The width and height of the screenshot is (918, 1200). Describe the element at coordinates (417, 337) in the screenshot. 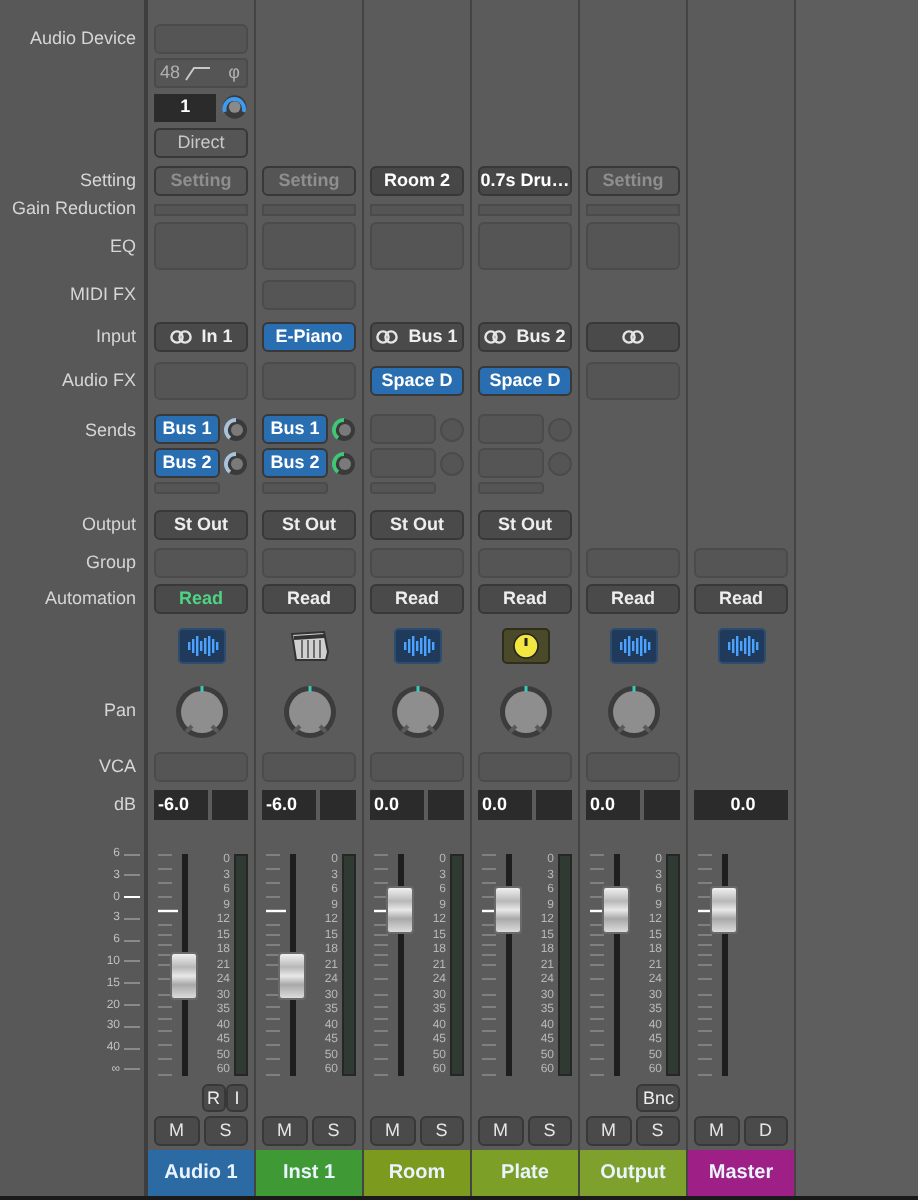

I see `input-slot: Bus 1` at that location.